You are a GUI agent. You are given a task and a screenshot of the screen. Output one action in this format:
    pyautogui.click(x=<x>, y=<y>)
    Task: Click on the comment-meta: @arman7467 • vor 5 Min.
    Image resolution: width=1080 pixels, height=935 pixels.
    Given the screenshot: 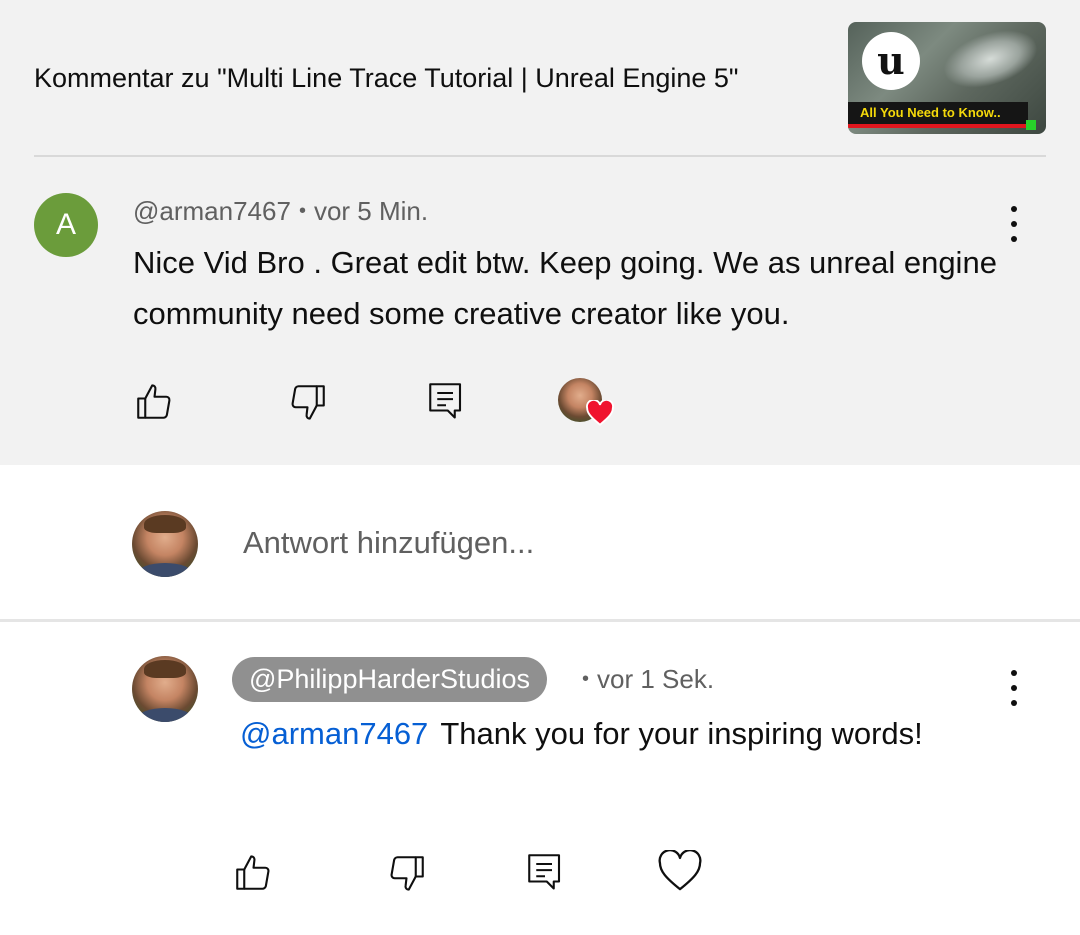 What is the action you would take?
    pyautogui.click(x=280, y=211)
    